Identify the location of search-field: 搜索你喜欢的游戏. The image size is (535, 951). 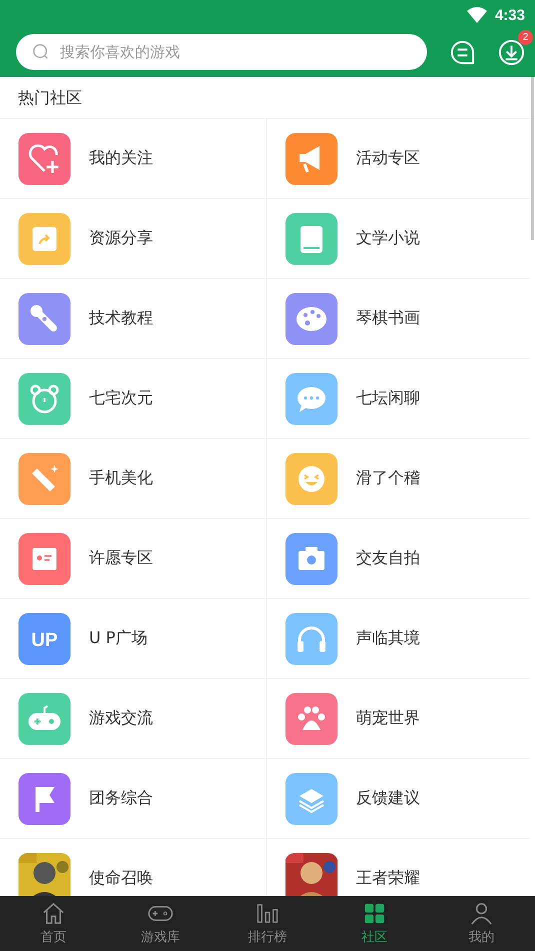
(221, 52).